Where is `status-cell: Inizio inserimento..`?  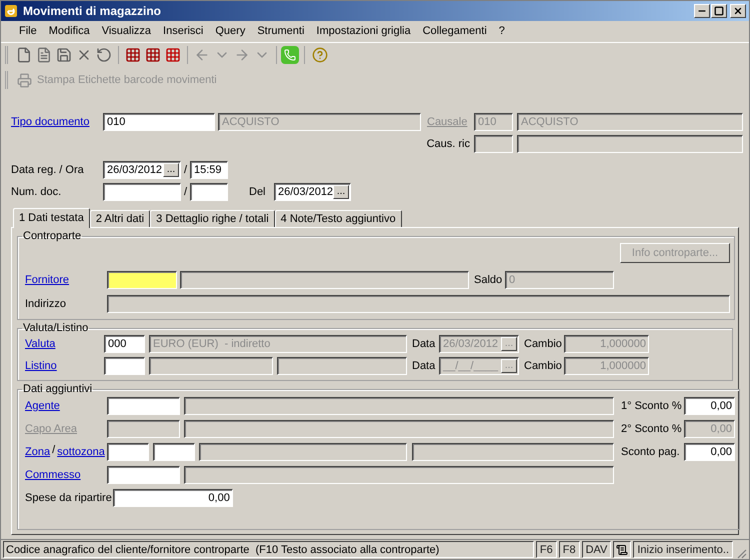
status-cell: Inizio inserimento.. is located at coordinates (683, 549).